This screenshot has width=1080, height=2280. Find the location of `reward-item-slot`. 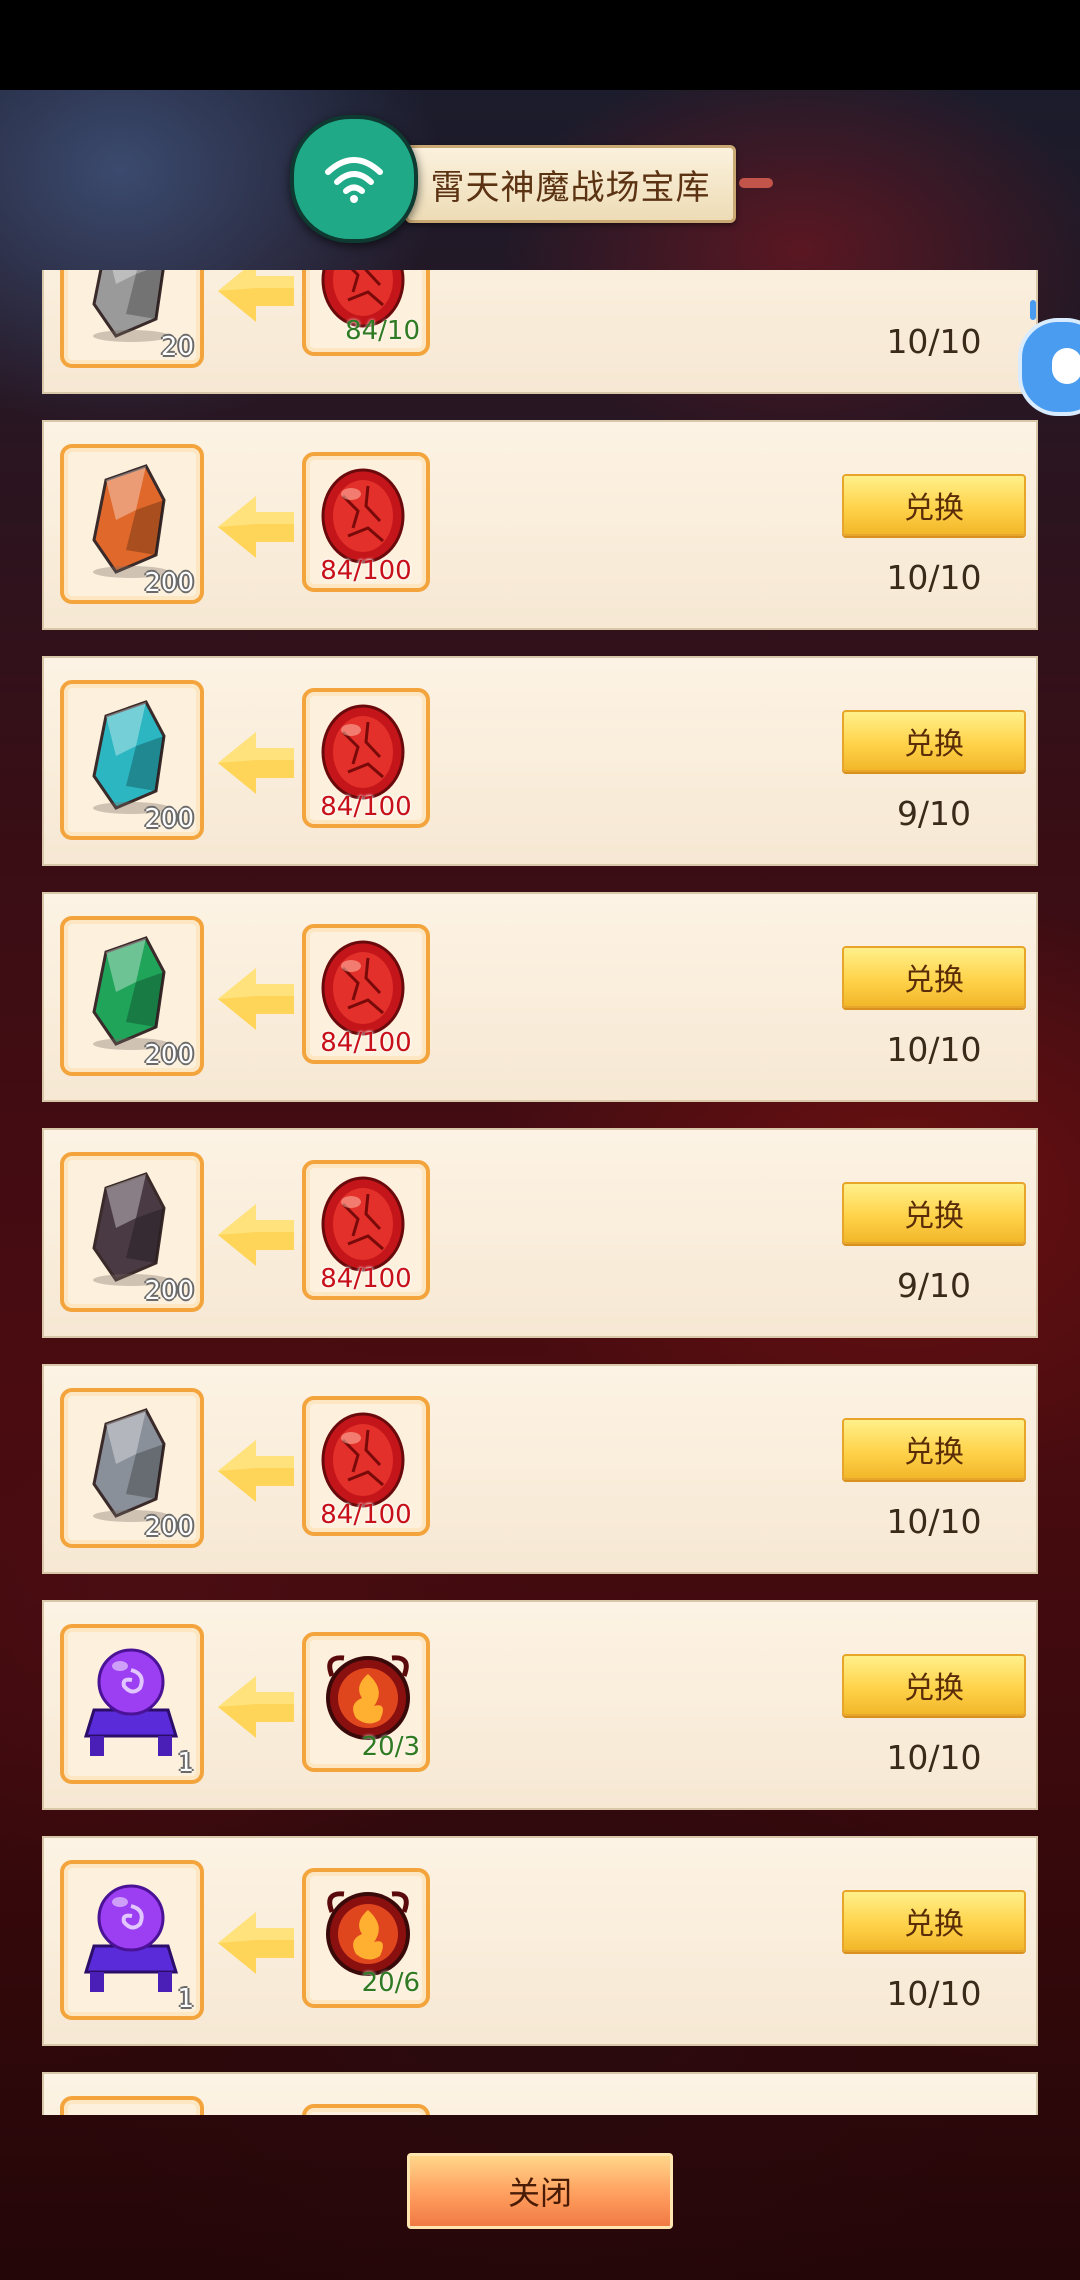

reward-item-slot is located at coordinates (132, 2105).